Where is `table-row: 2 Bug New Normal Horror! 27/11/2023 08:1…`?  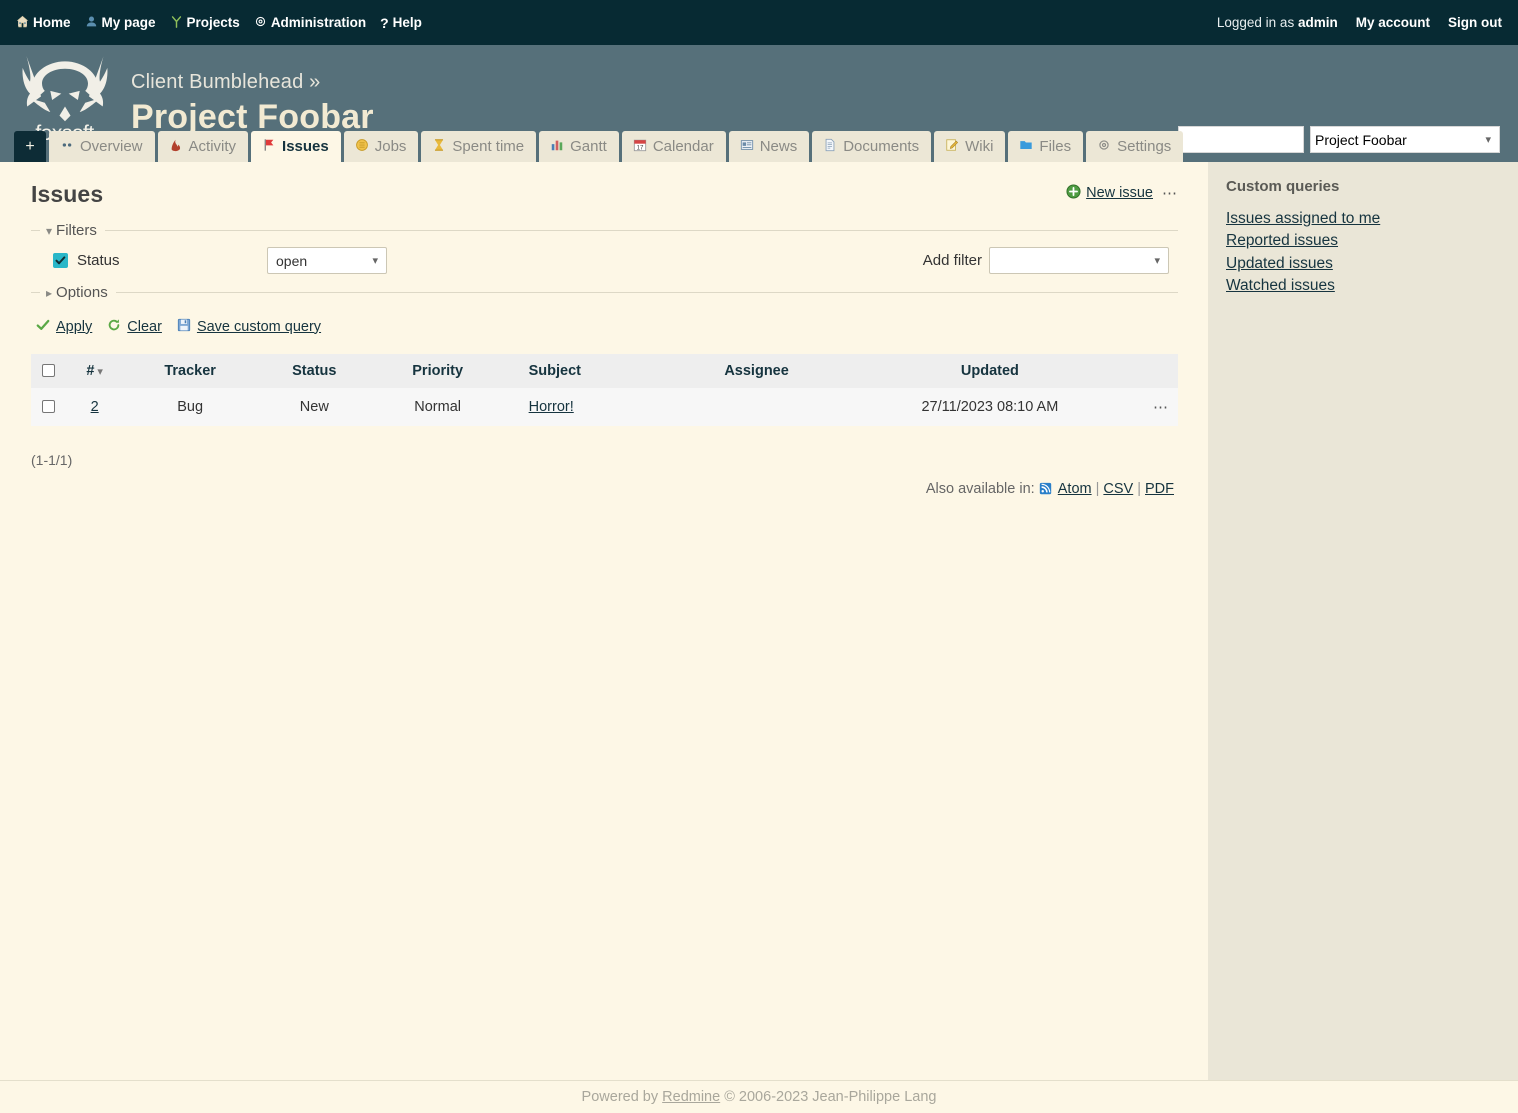
table-row: 2 Bug New Normal Horror! 27/11/2023 08:1… is located at coordinates (604, 406).